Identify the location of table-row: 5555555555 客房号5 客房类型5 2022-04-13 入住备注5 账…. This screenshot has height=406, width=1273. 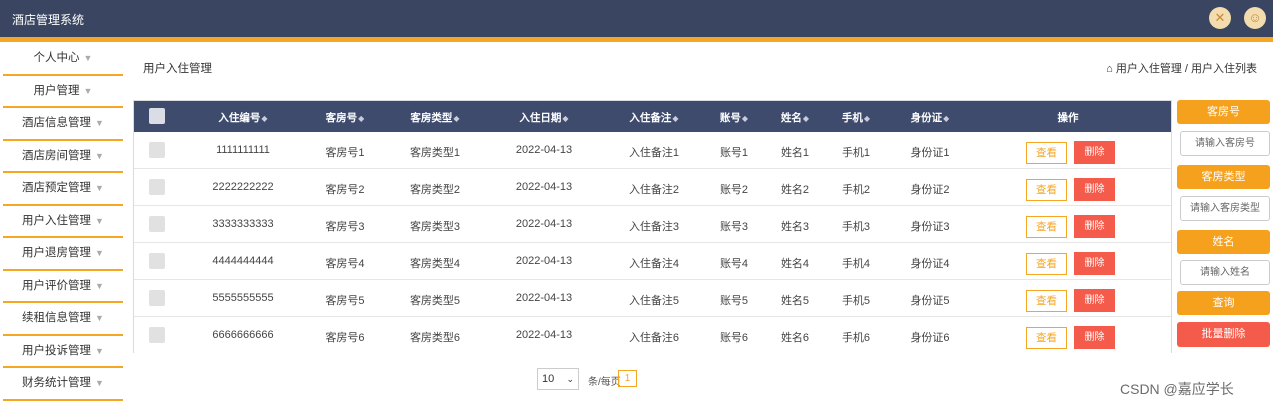
(652, 298).